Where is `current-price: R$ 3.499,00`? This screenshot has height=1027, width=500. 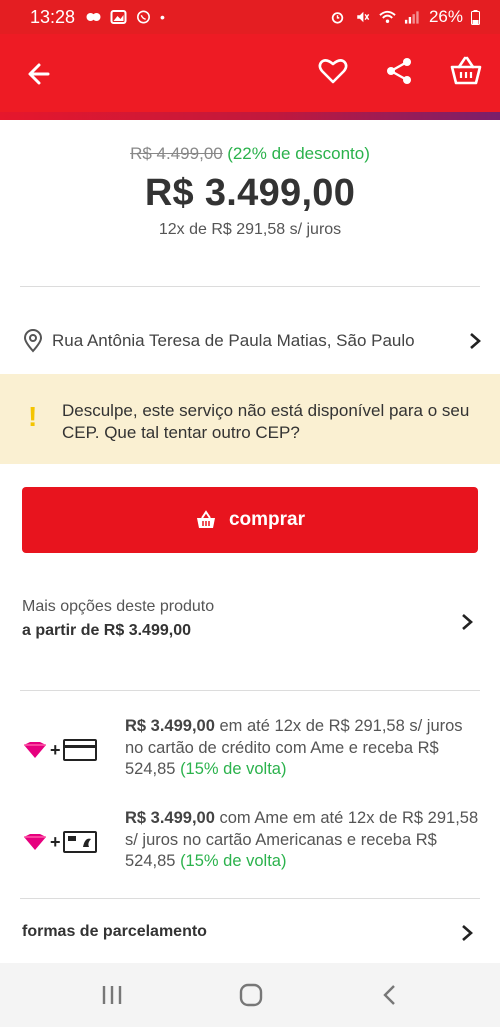 current-price: R$ 3.499,00 is located at coordinates (250, 193).